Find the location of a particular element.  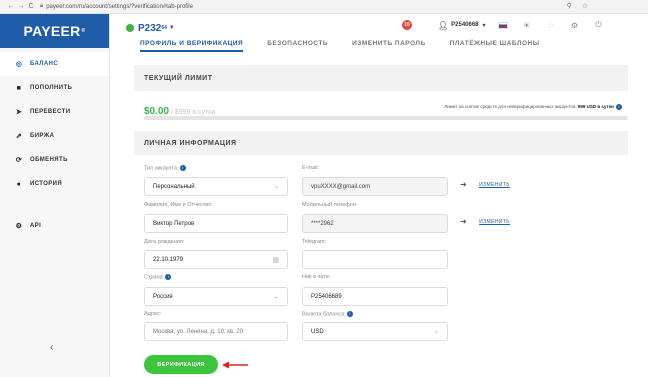

payeer-logo: PAYEER ® is located at coordinates (54, 31).